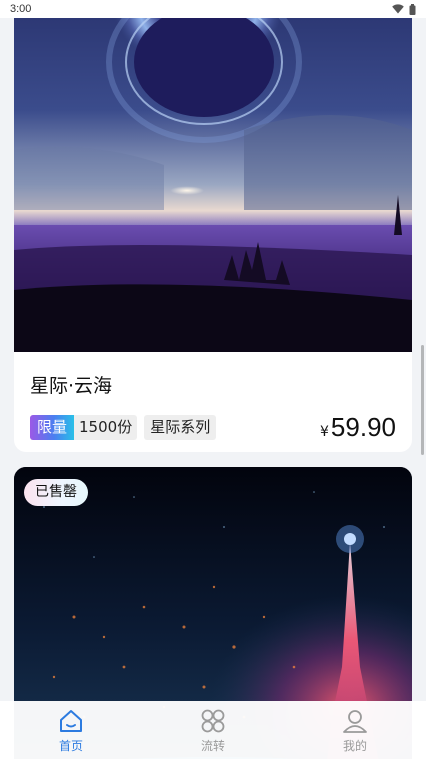 The width and height of the screenshot is (426, 759). Describe the element at coordinates (71, 721) in the screenshot. I see `home-icon` at that location.